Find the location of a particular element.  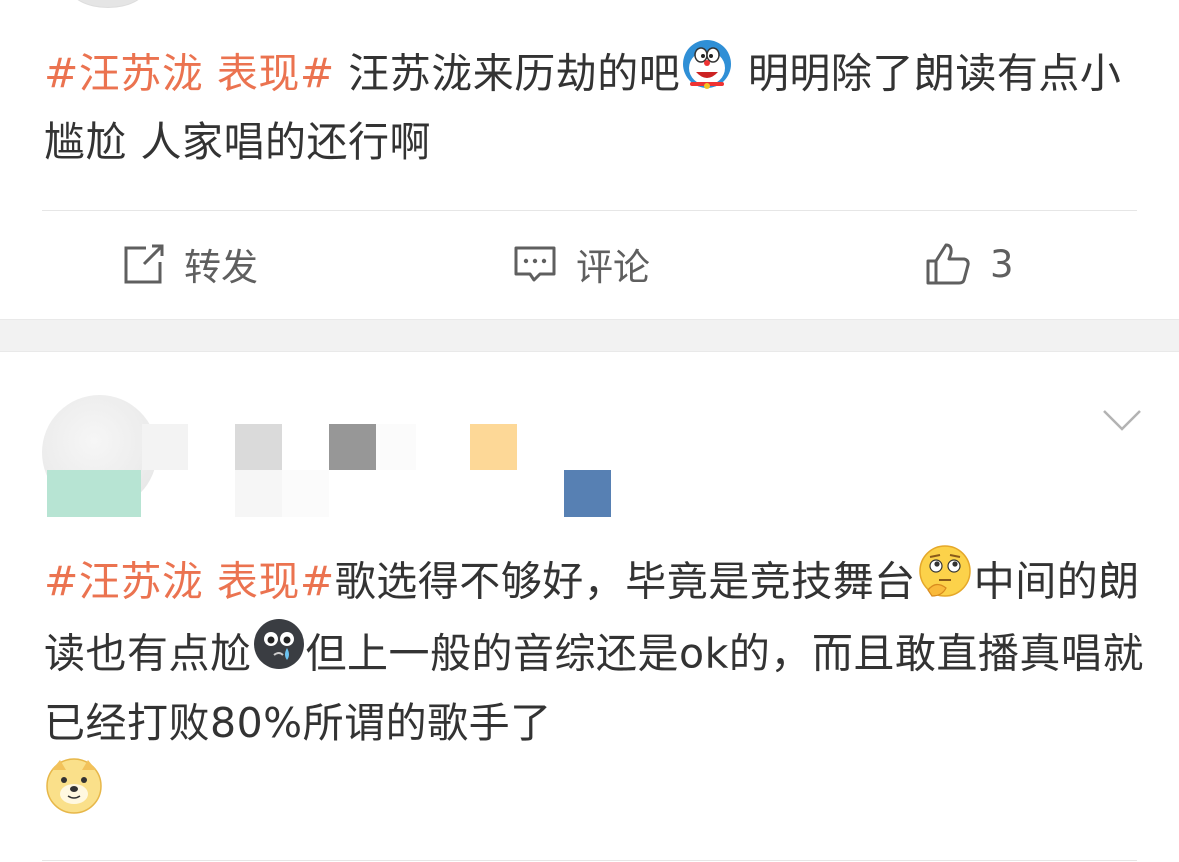

avatar is located at coordinates (108, 4).